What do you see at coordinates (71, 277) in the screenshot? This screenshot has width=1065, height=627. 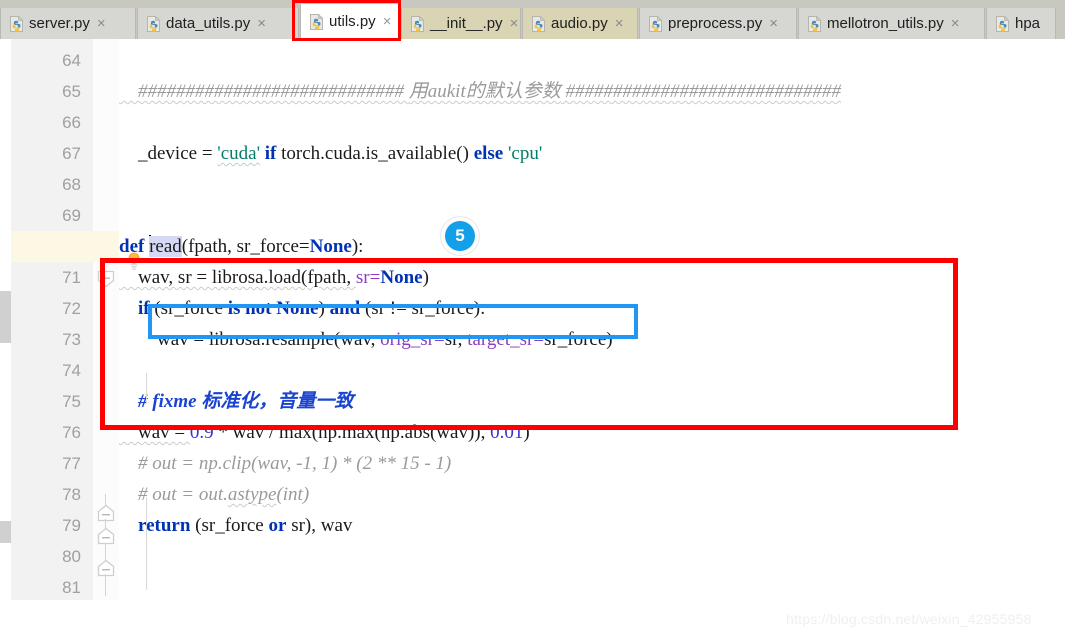 I see `line-number: 71` at bounding box center [71, 277].